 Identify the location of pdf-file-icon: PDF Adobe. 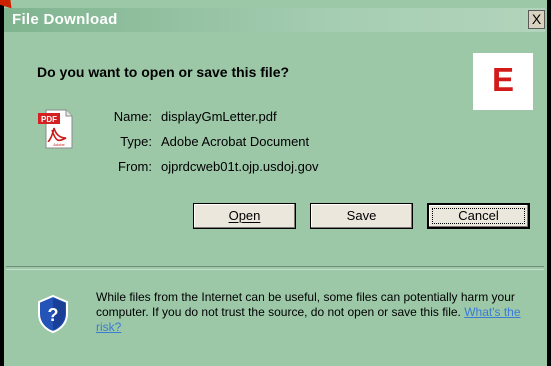
(55, 129).